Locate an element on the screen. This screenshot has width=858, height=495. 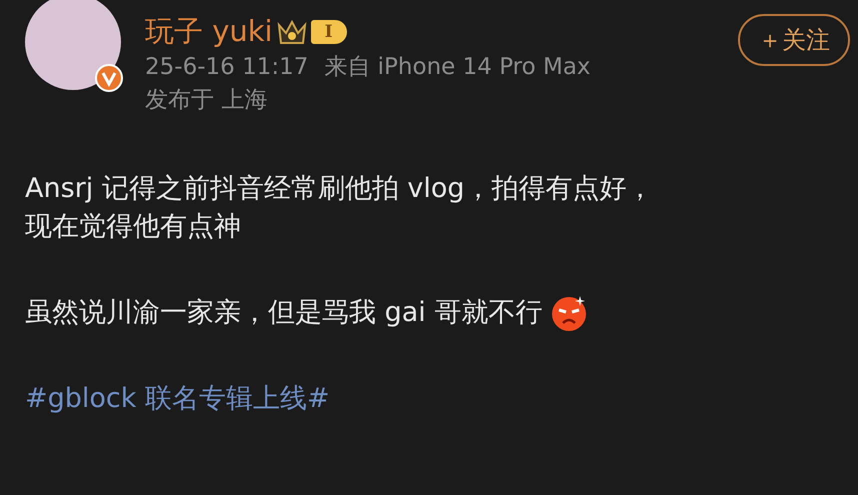
hashtag-link: #gblock 联名专辑上线# is located at coordinates (177, 399).